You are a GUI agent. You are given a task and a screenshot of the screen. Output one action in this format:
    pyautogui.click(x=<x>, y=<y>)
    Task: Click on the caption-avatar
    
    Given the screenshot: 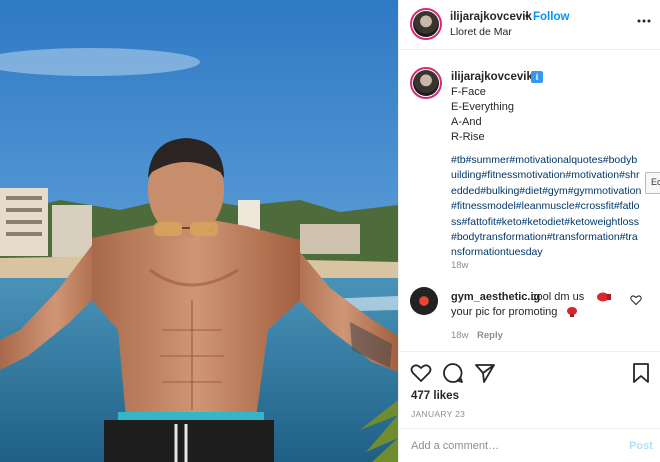 What is the action you would take?
    pyautogui.click(x=426, y=83)
    